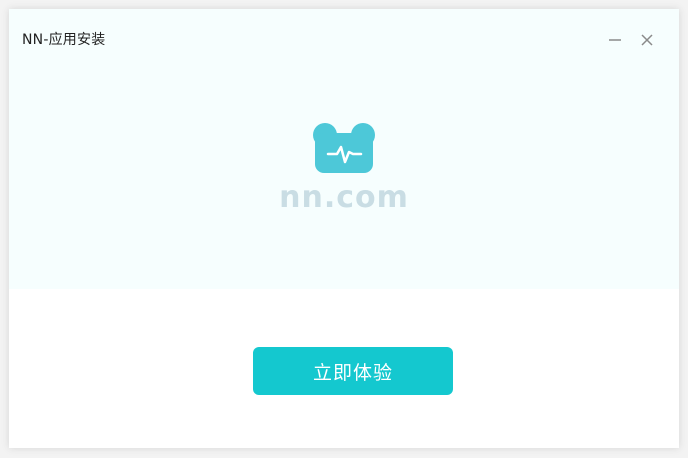  I want to click on minimize-icon, so click(615, 40).